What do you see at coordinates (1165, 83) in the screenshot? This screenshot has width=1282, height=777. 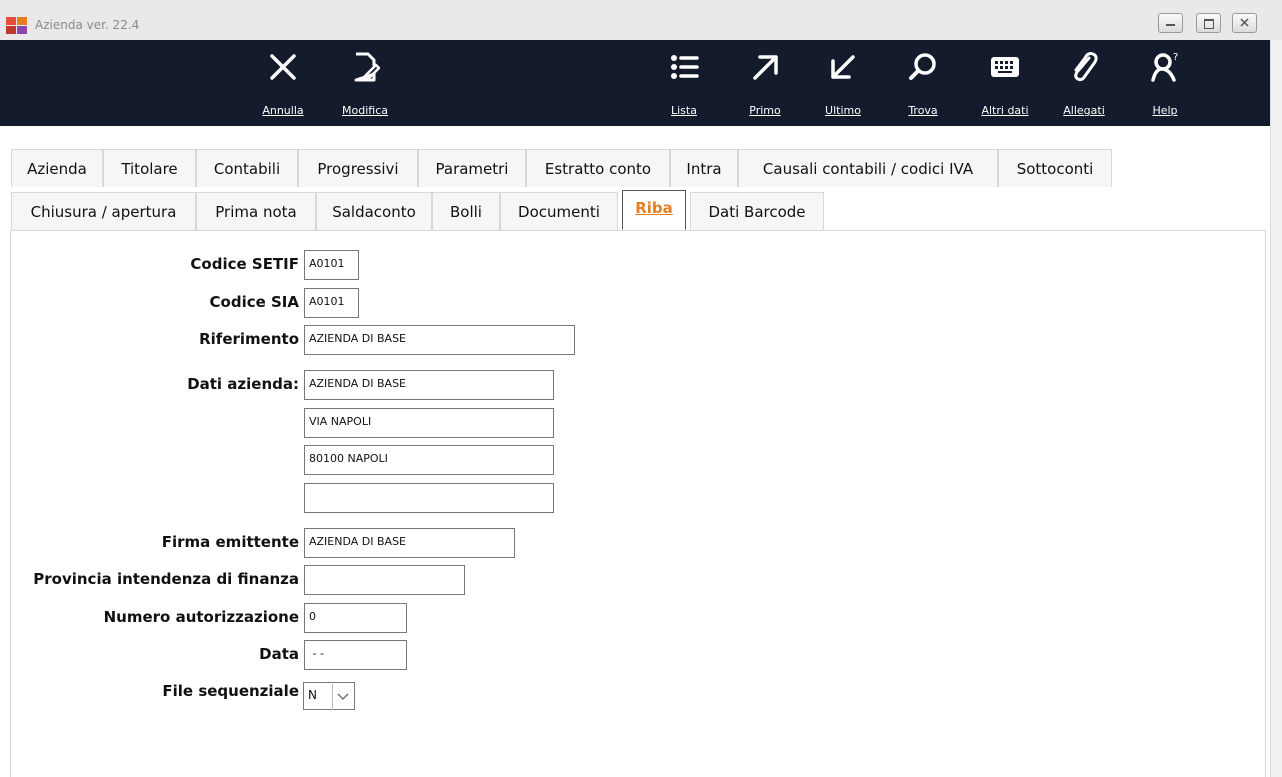 I see `help-button: ? Help` at bounding box center [1165, 83].